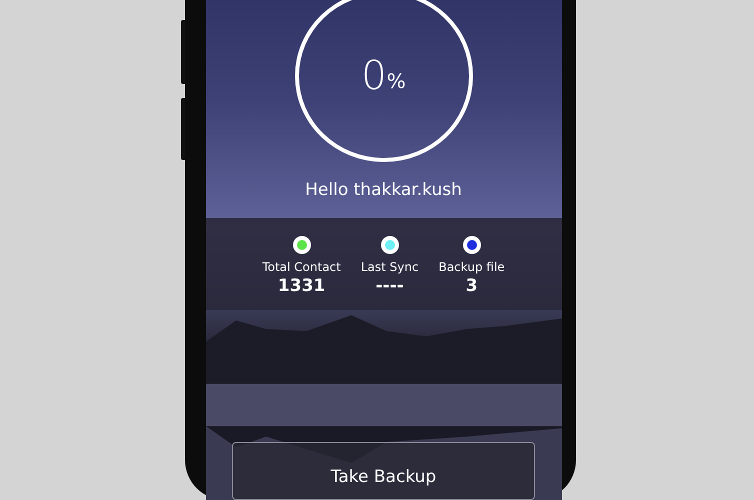 This screenshot has width=754, height=500. Describe the element at coordinates (374, 75) in the screenshot. I see `progress-value: 0` at that location.